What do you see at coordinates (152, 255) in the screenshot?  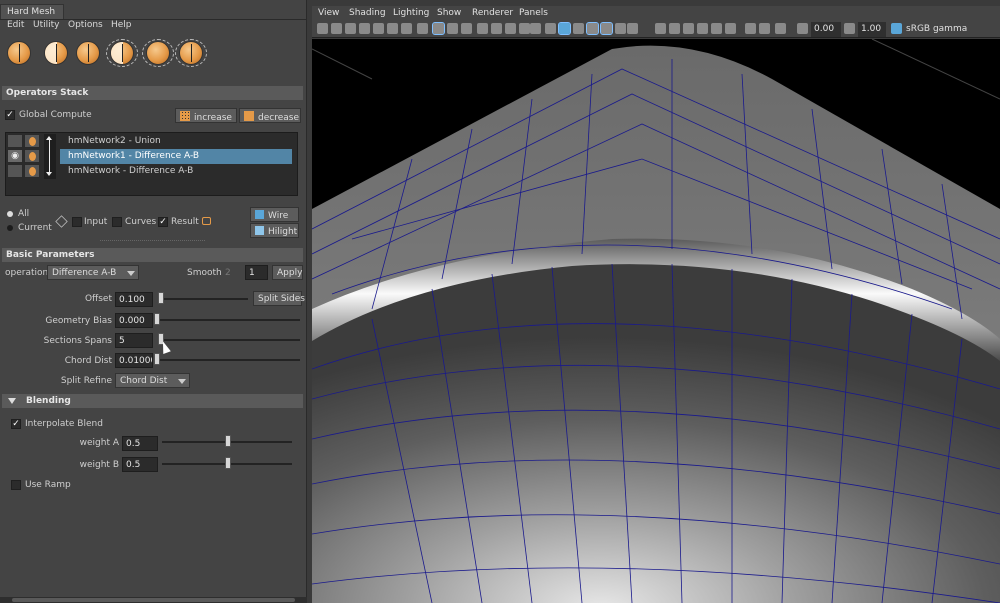 I see `basic-parameters-header: Basic Parameters` at bounding box center [152, 255].